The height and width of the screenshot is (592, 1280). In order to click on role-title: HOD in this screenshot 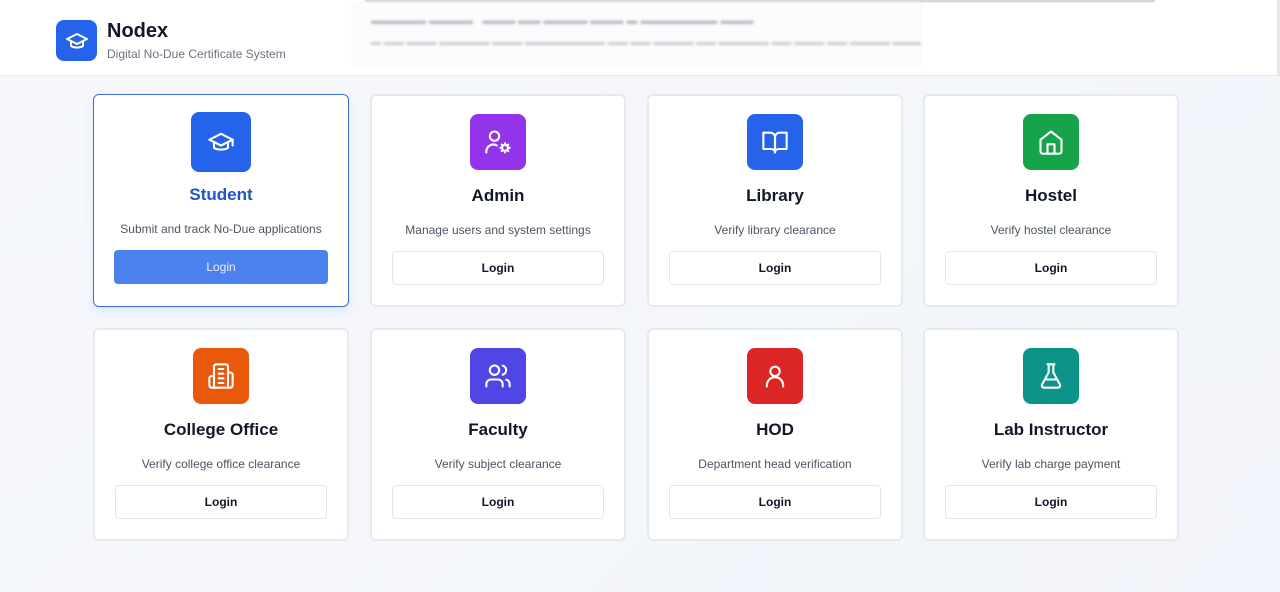, I will do `click(775, 429)`.